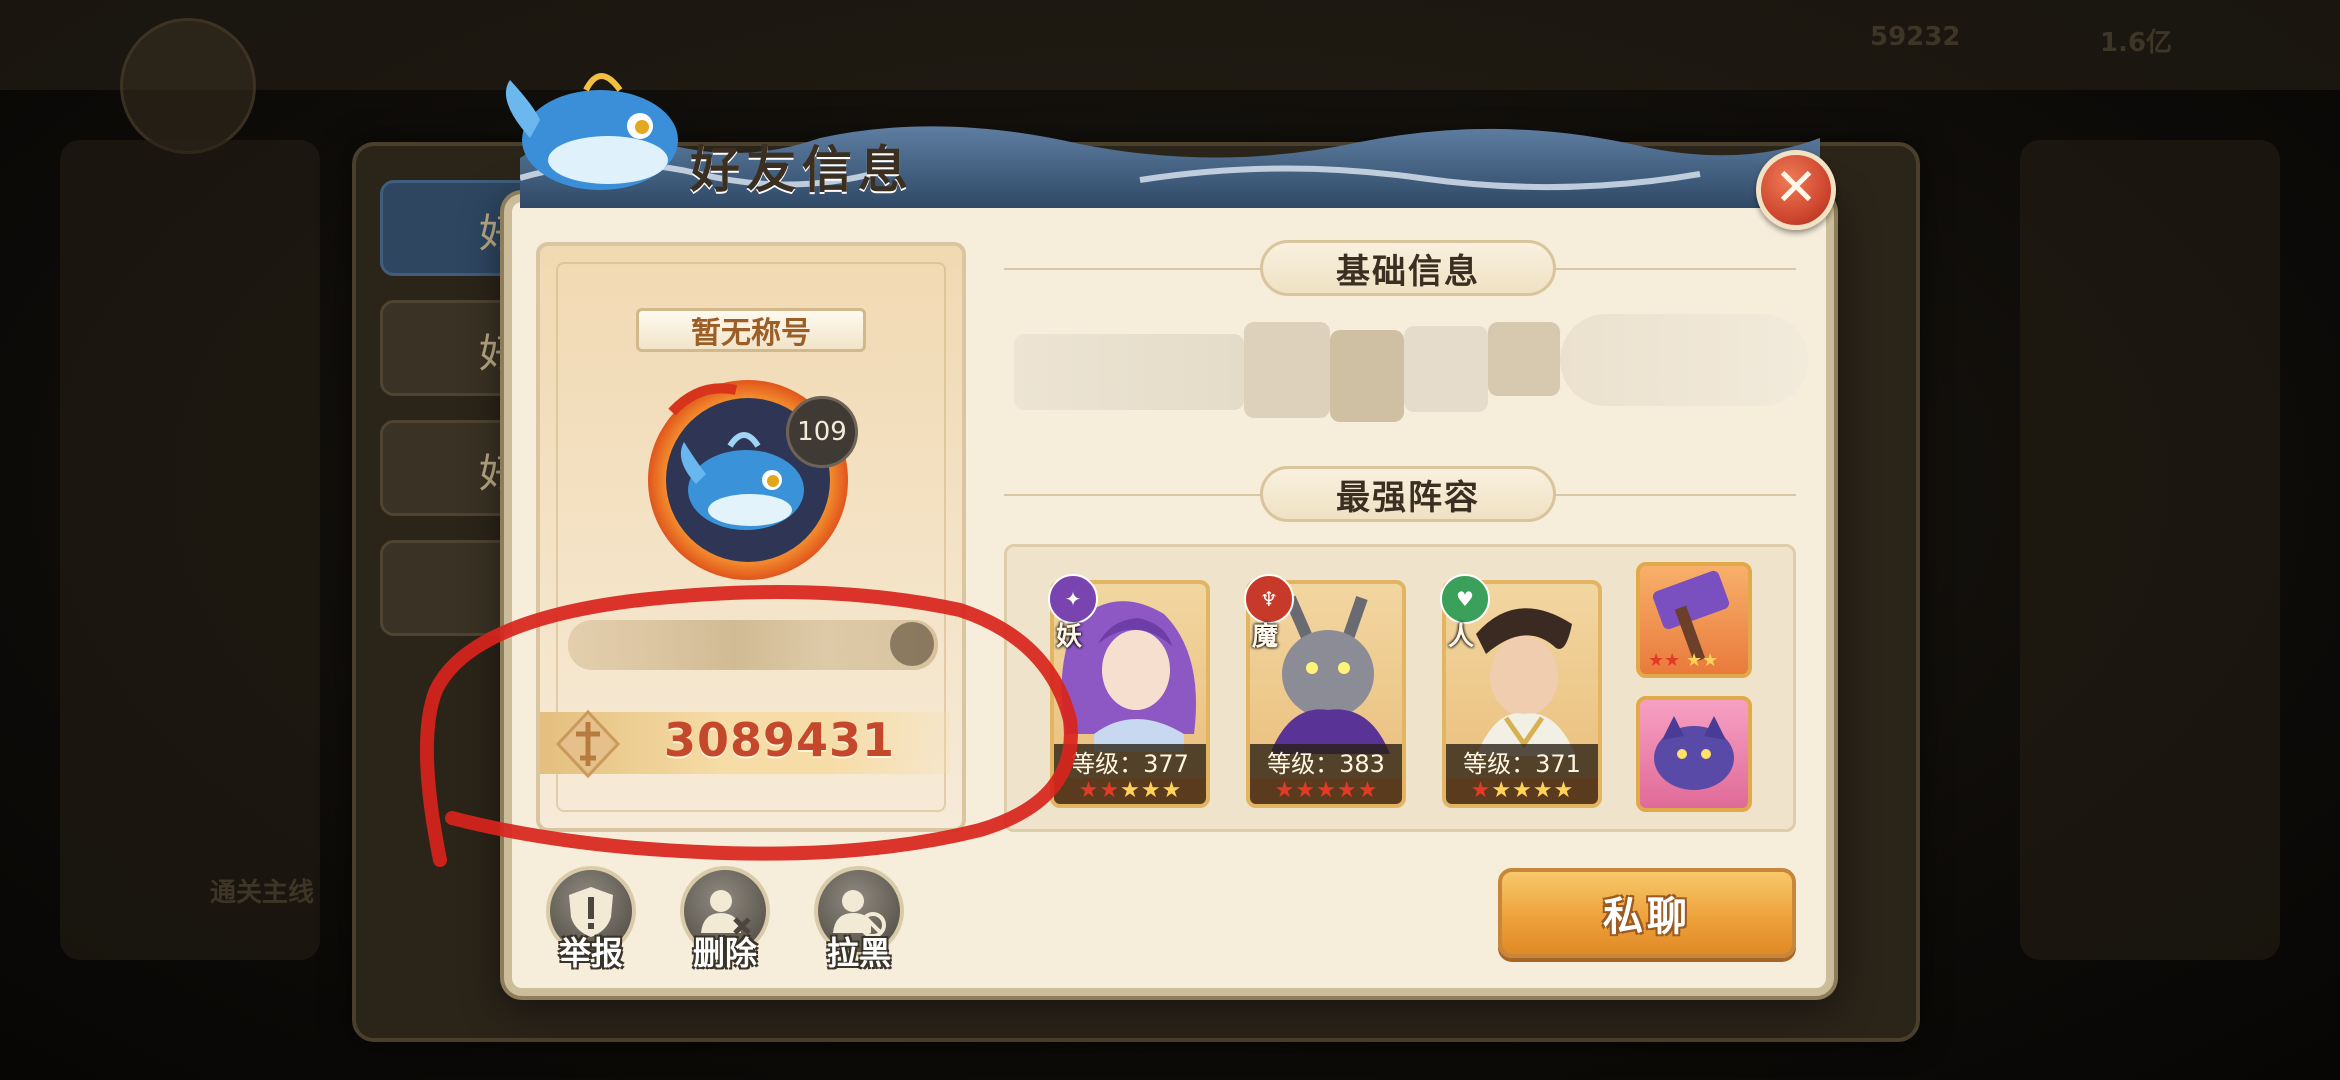 Image resolution: width=2340 pixels, height=1080 pixels. I want to click on blurred-name-strip, so click(753, 645).